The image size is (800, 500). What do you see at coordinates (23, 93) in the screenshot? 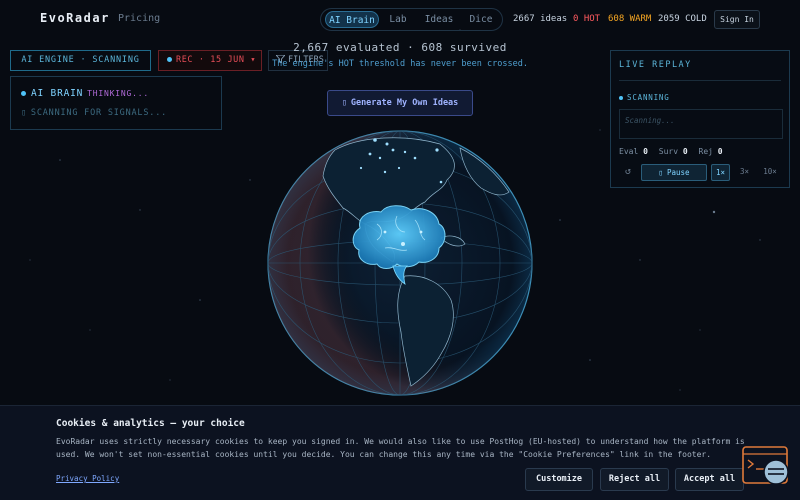
I see `brain-status-dot-icon` at bounding box center [23, 93].